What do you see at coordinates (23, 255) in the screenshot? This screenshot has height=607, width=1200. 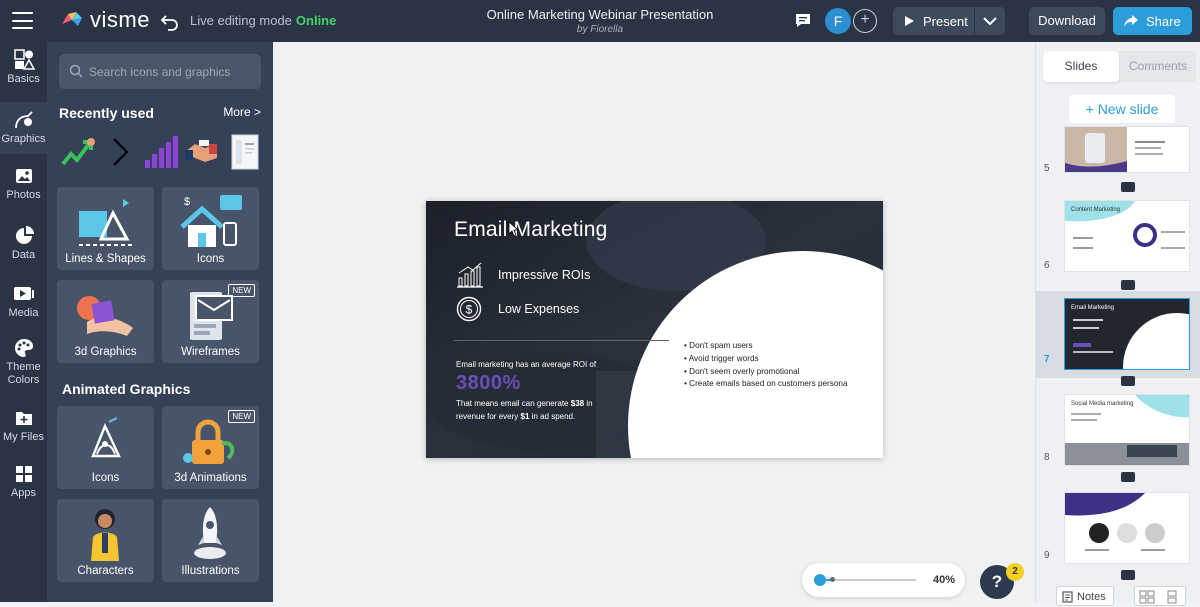 I see `rail-label: Data` at bounding box center [23, 255].